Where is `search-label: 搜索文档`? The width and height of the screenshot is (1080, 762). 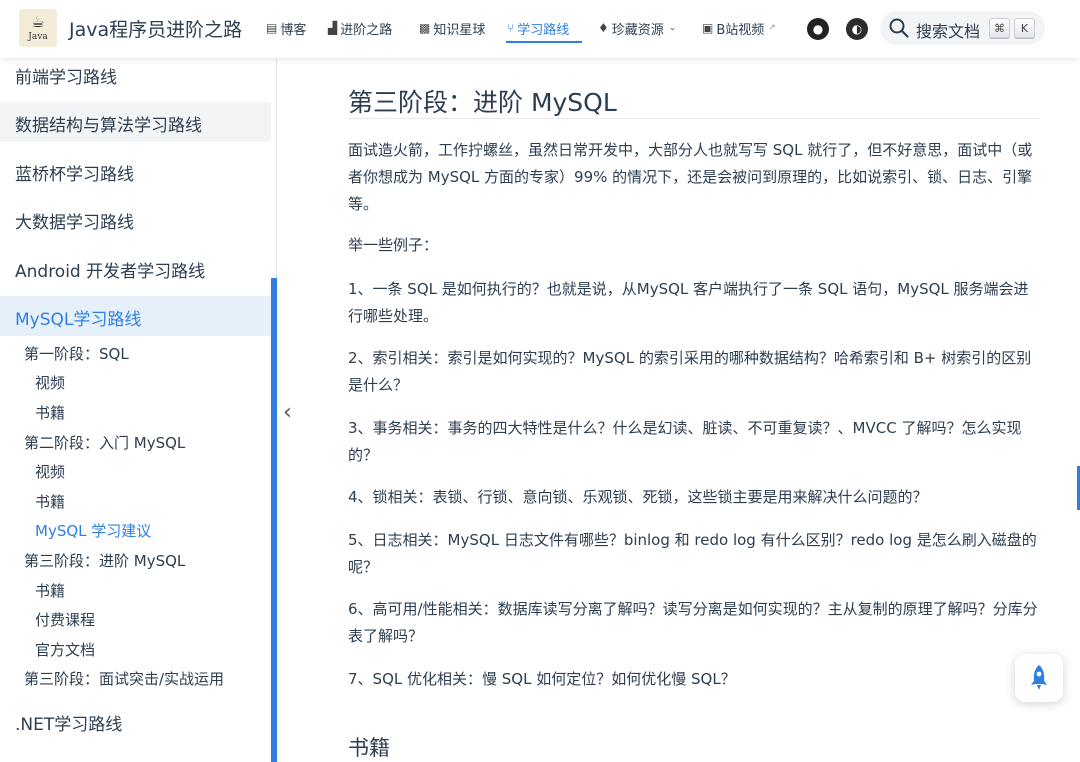 search-label: 搜索文档 is located at coordinates (948, 31).